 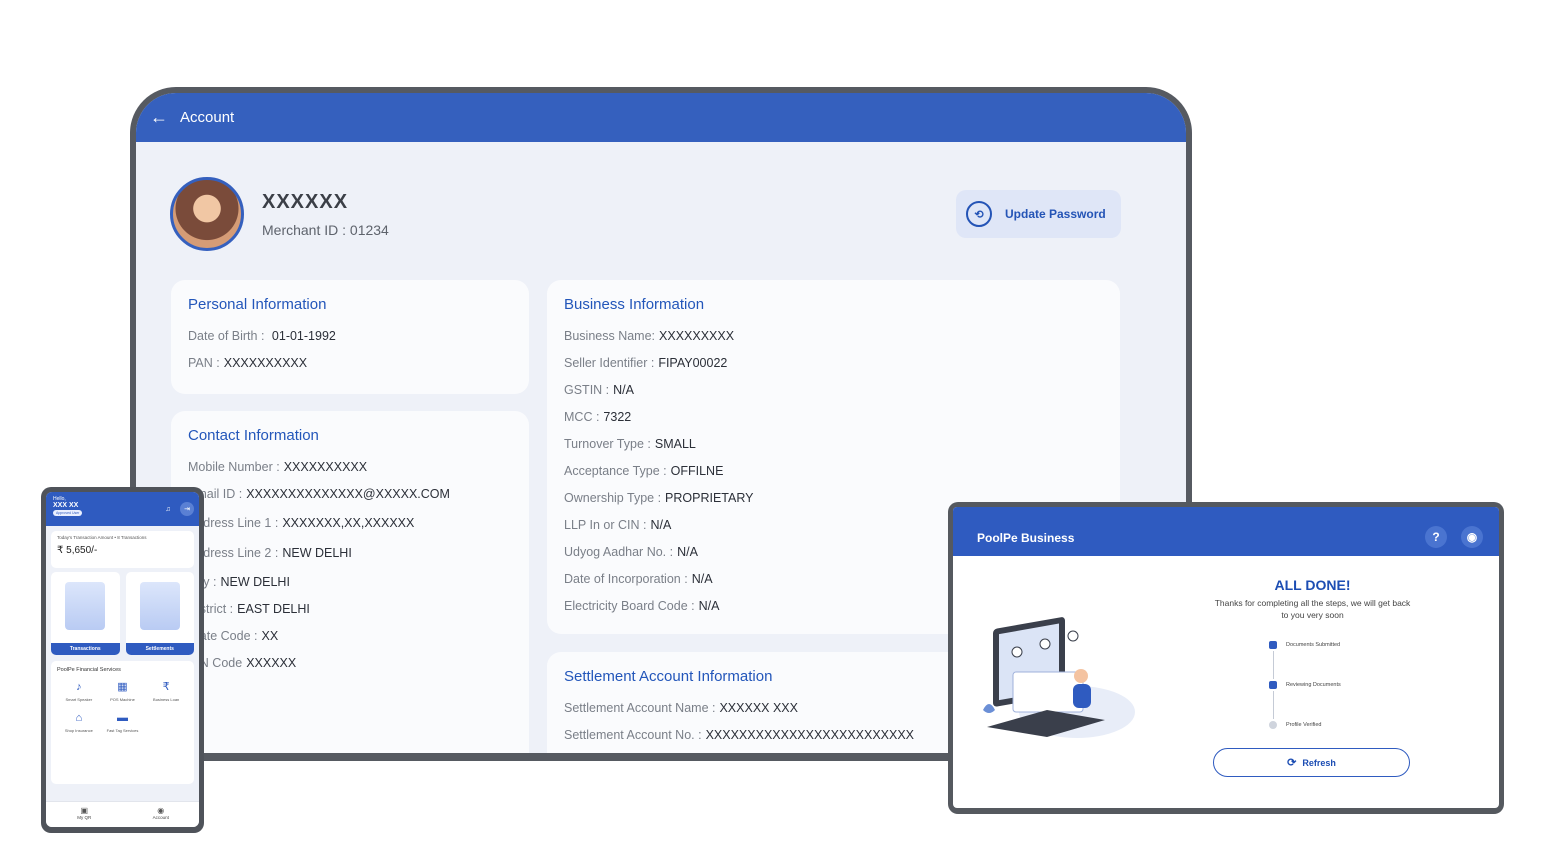 I want to click on step-reviewing-documents: Reviewing Documents, so click(x=1305, y=685).